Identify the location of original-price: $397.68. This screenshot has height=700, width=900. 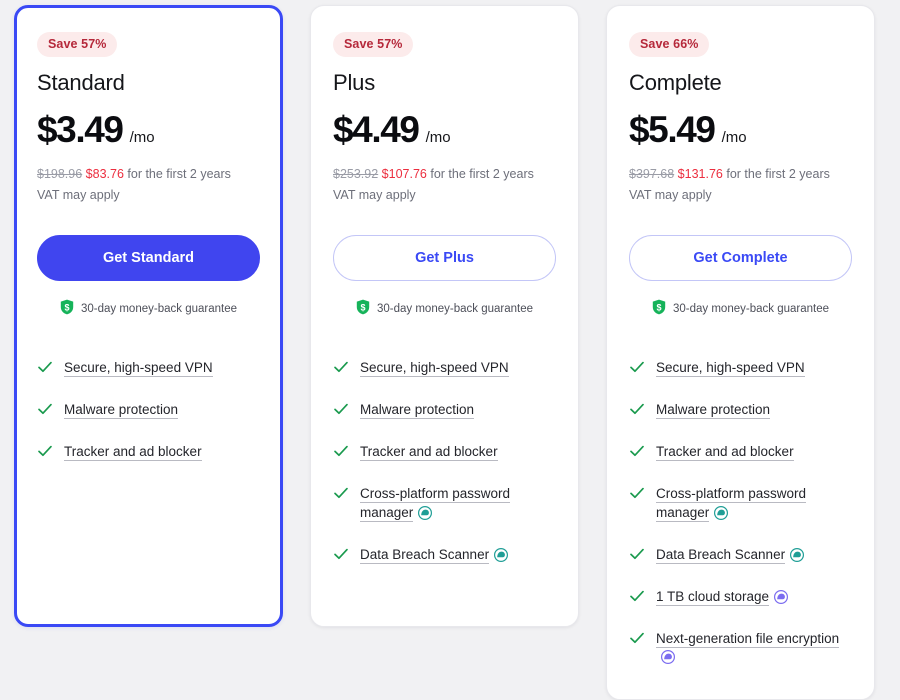
(652, 174).